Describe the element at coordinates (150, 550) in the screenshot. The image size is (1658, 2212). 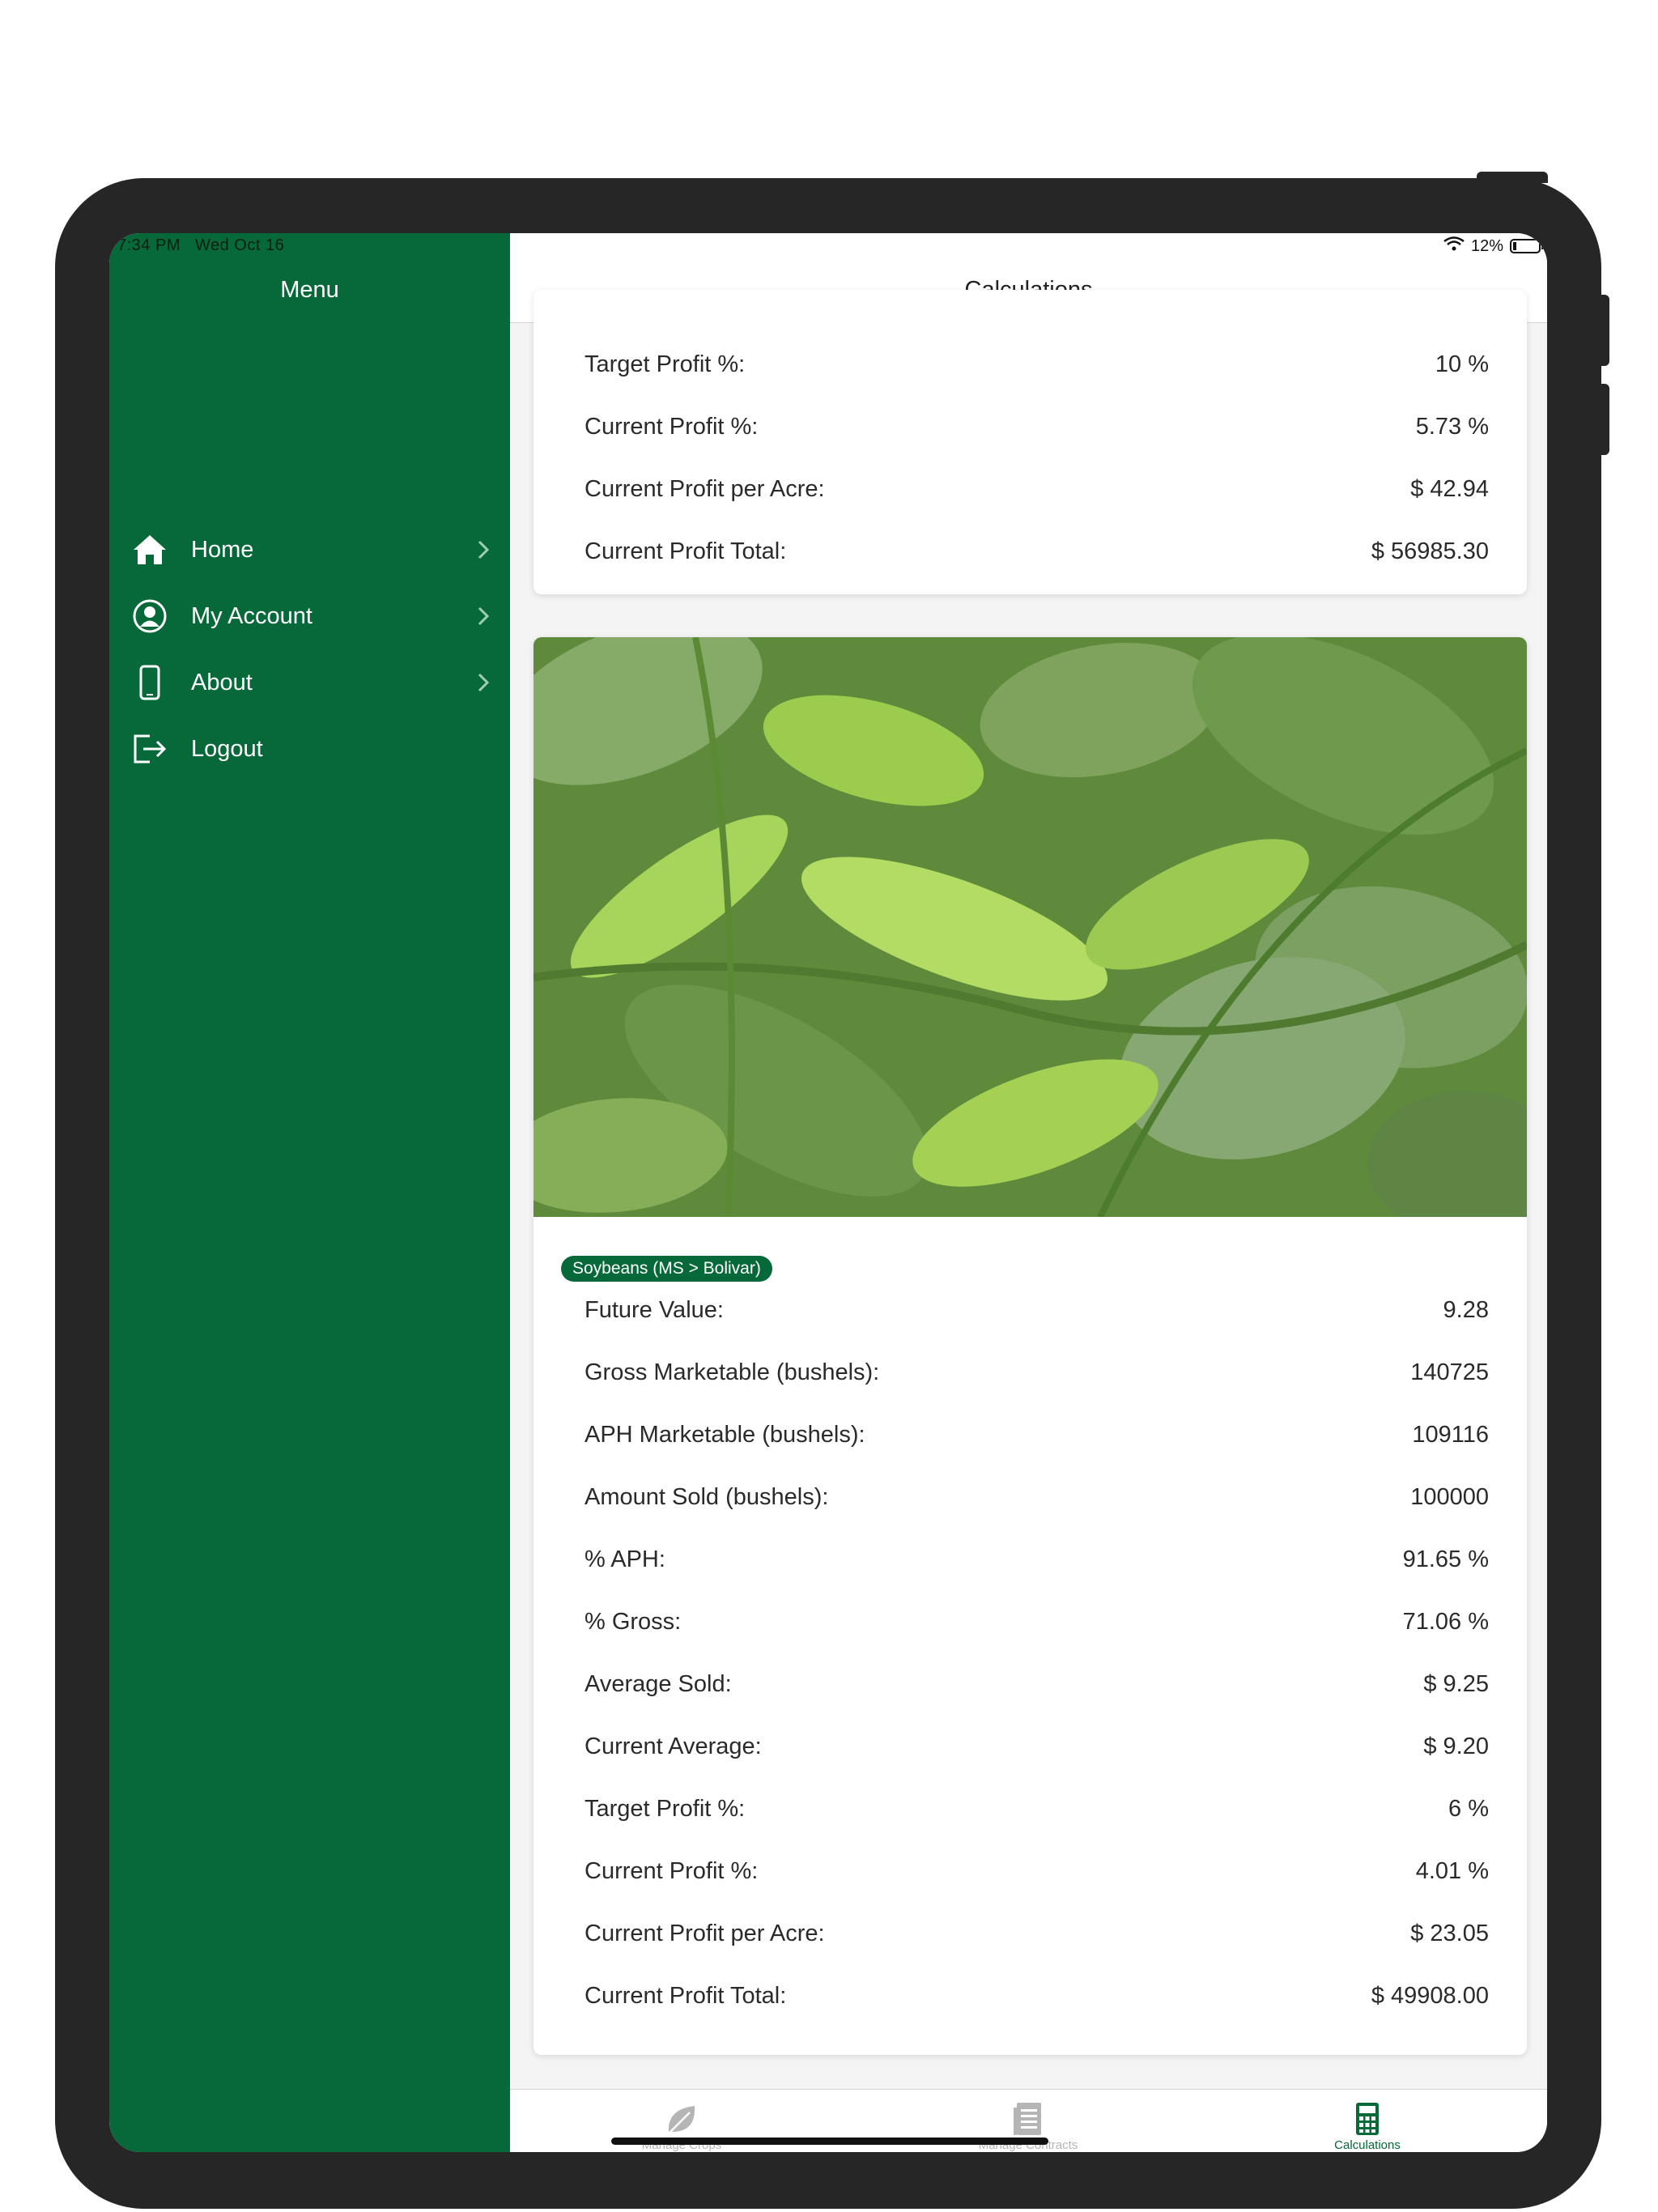
I see `home-icon` at that location.